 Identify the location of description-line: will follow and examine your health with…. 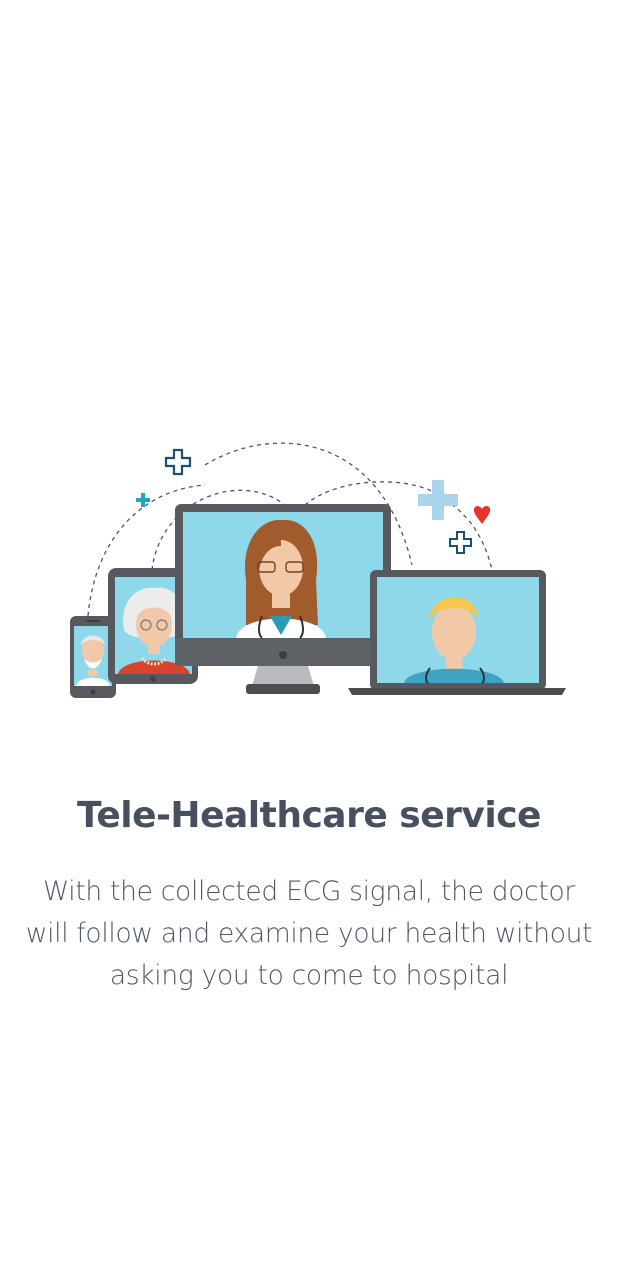
(309, 933).